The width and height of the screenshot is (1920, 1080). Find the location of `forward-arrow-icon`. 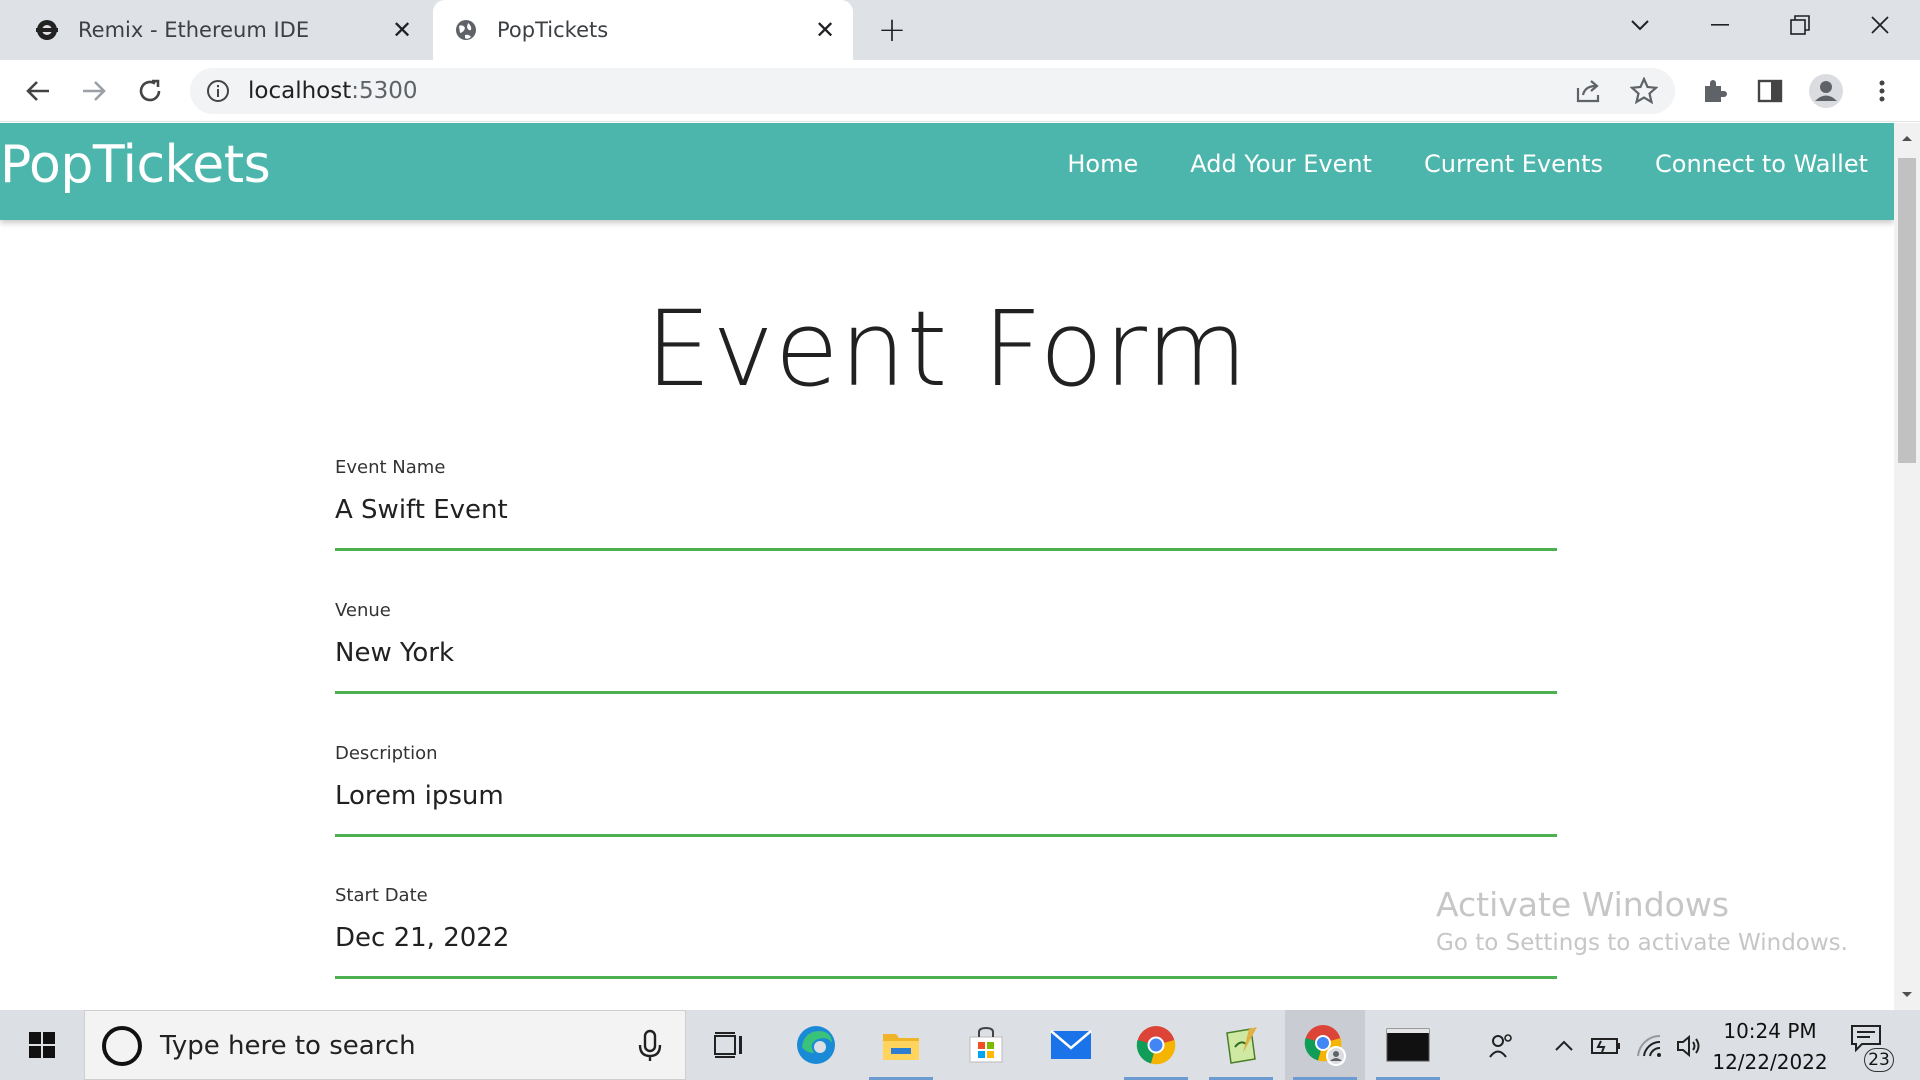

forward-arrow-icon is located at coordinates (94, 91).